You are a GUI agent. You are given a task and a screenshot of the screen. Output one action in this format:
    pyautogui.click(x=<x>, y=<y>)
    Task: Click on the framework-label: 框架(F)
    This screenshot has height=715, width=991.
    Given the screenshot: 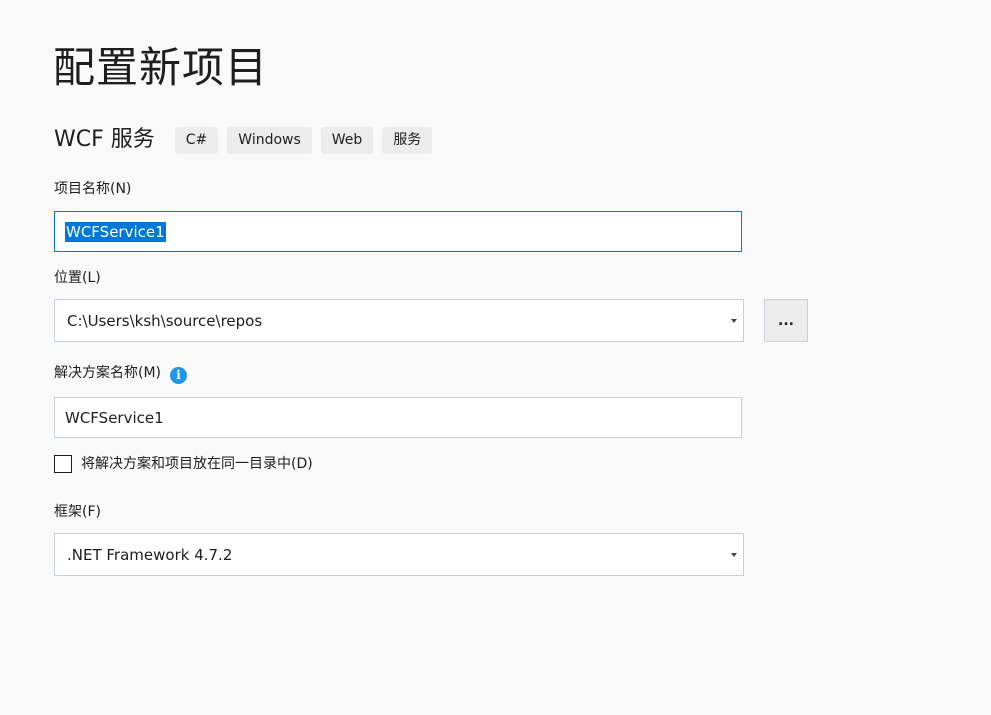 What is the action you would take?
    pyautogui.click(x=77, y=512)
    